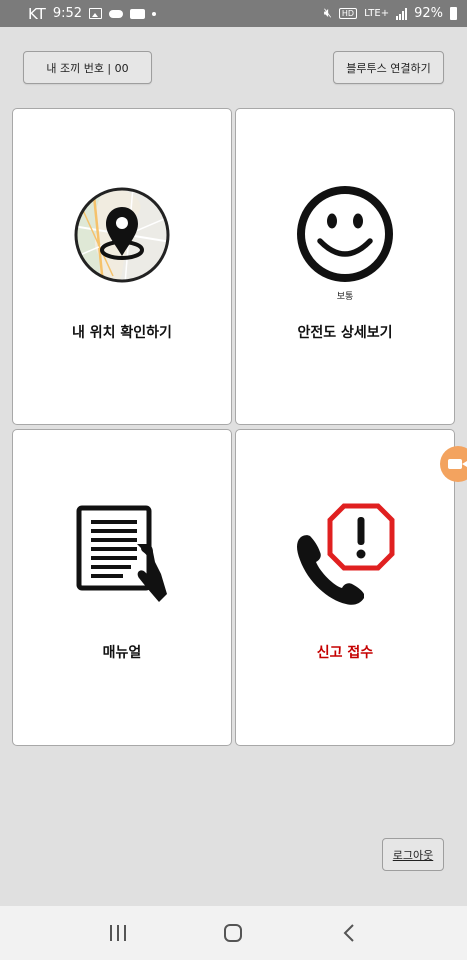 The height and width of the screenshot is (960, 467). Describe the element at coordinates (122, 653) in the screenshot. I see `manual-label: 매뉴얼` at that location.